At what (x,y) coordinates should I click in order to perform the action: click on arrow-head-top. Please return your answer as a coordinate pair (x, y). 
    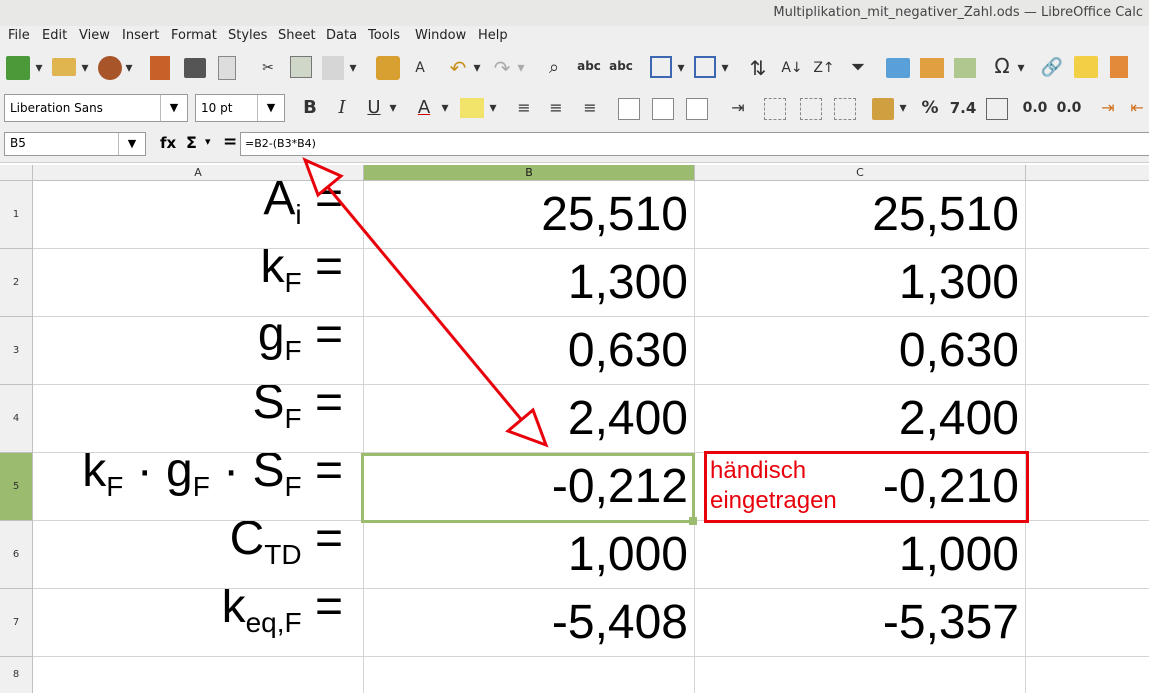
    Looking at the image, I should click on (323, 177).